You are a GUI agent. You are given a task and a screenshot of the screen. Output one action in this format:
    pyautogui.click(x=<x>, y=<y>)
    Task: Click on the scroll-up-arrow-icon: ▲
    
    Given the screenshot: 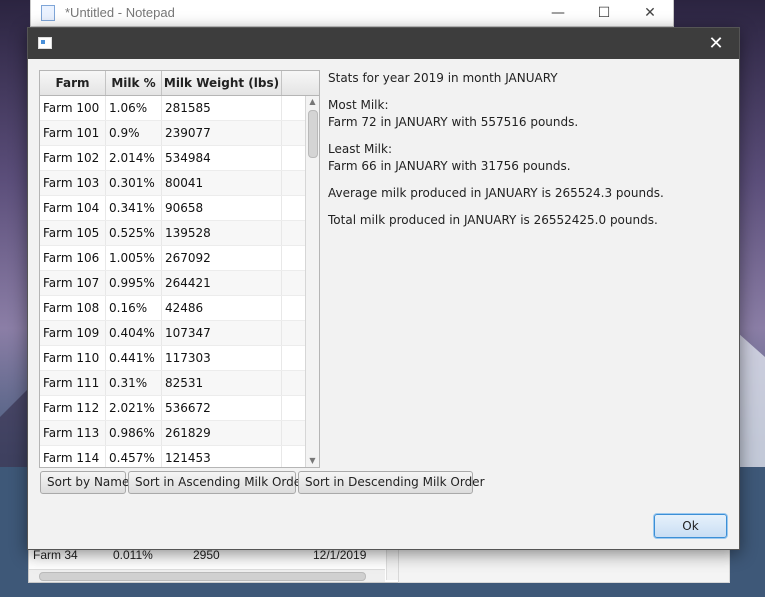 What is the action you would take?
    pyautogui.click(x=312, y=102)
    